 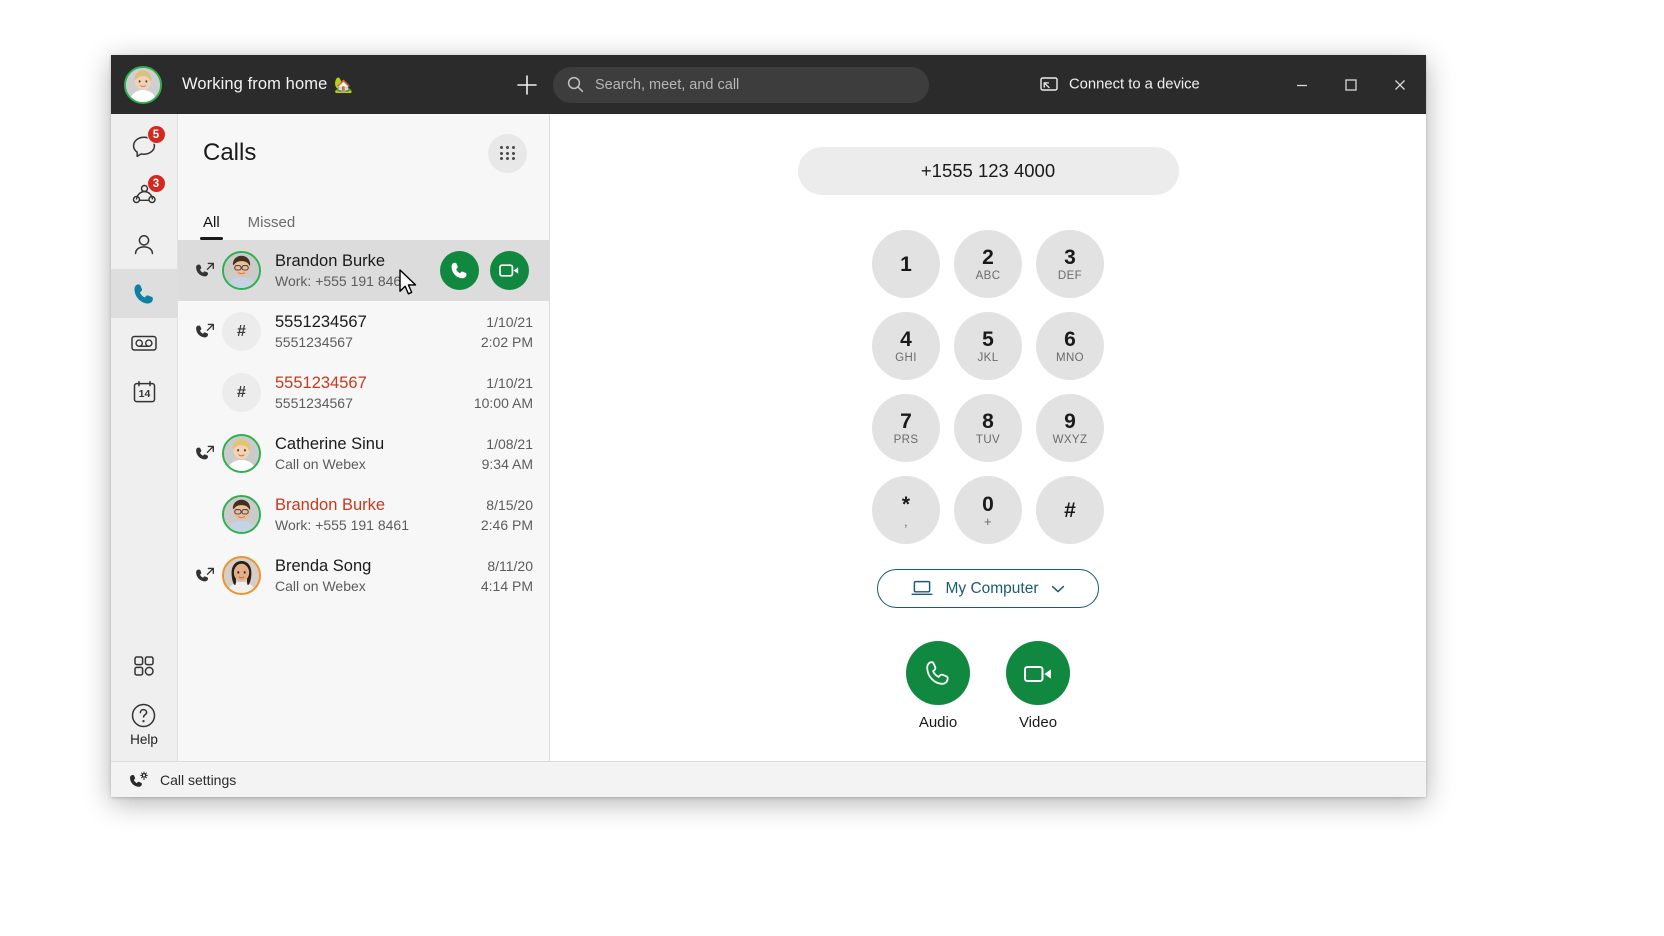 I want to click on key-cell: 2 ABC, so click(x=988, y=264).